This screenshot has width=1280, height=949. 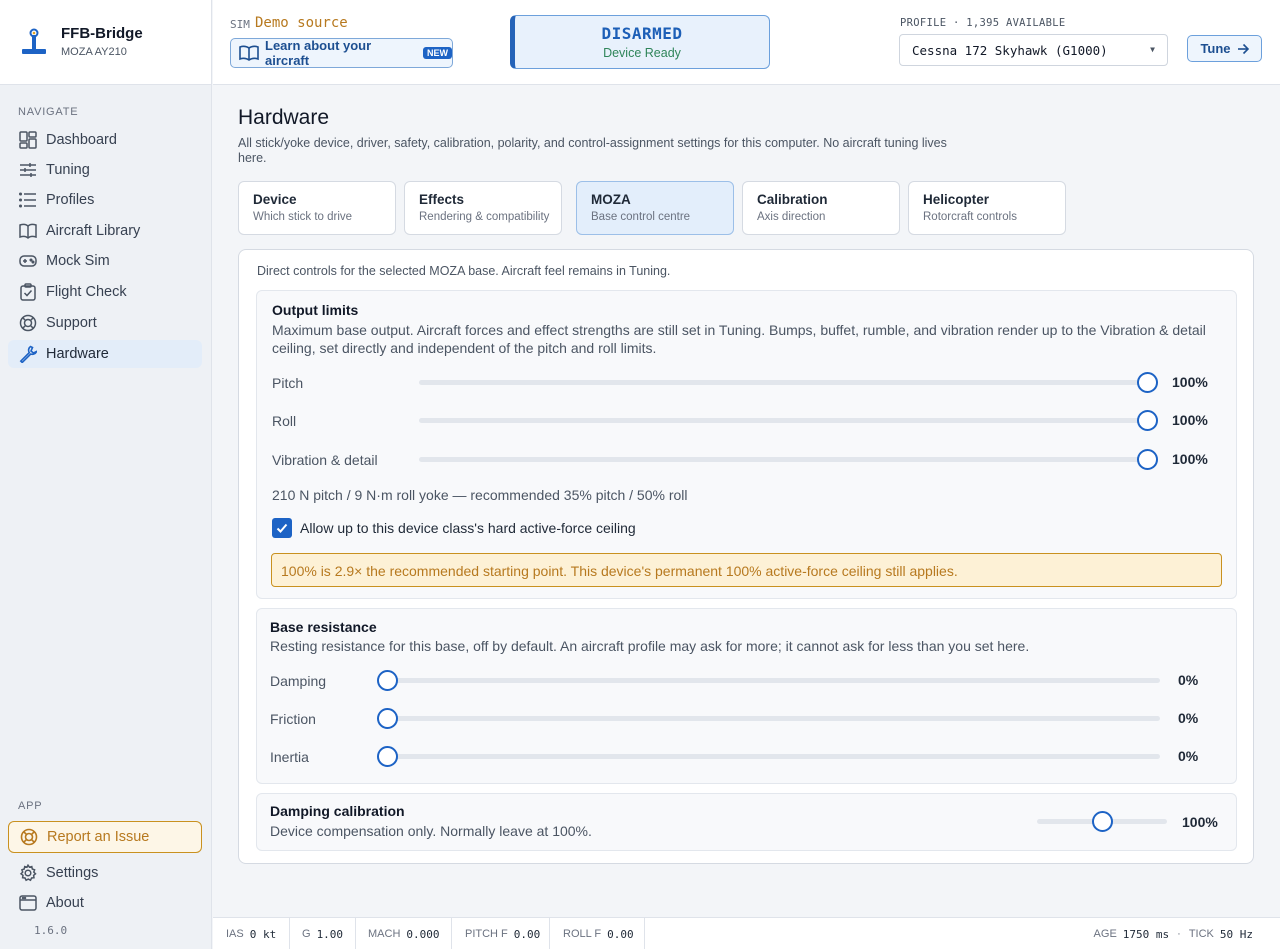 I want to click on sidebar-item-mock-sim: Mock Sim, so click(x=105, y=261).